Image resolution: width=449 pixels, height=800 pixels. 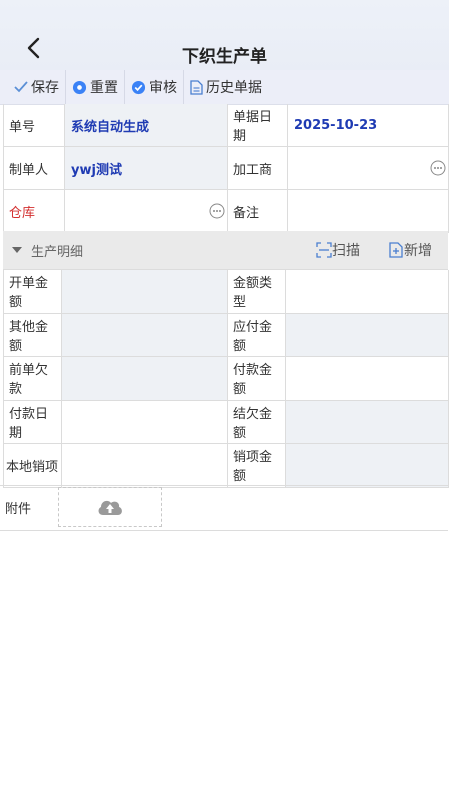 I want to click on check-icon, so click(x=21, y=87).